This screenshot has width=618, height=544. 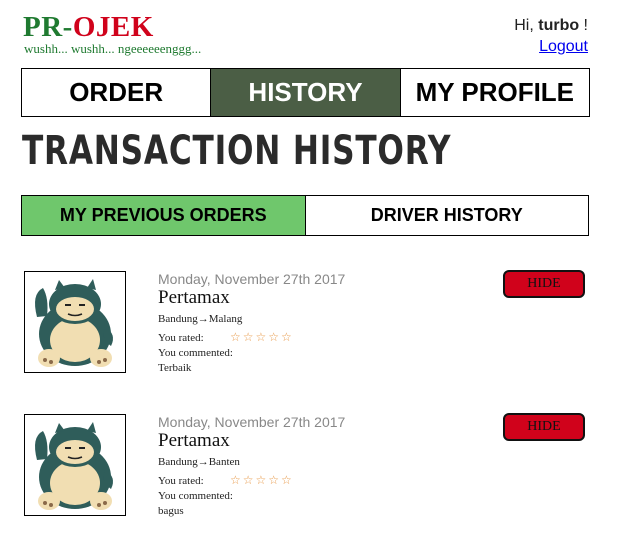 I want to click on app-logo: PR-OJEK, so click(x=88, y=27).